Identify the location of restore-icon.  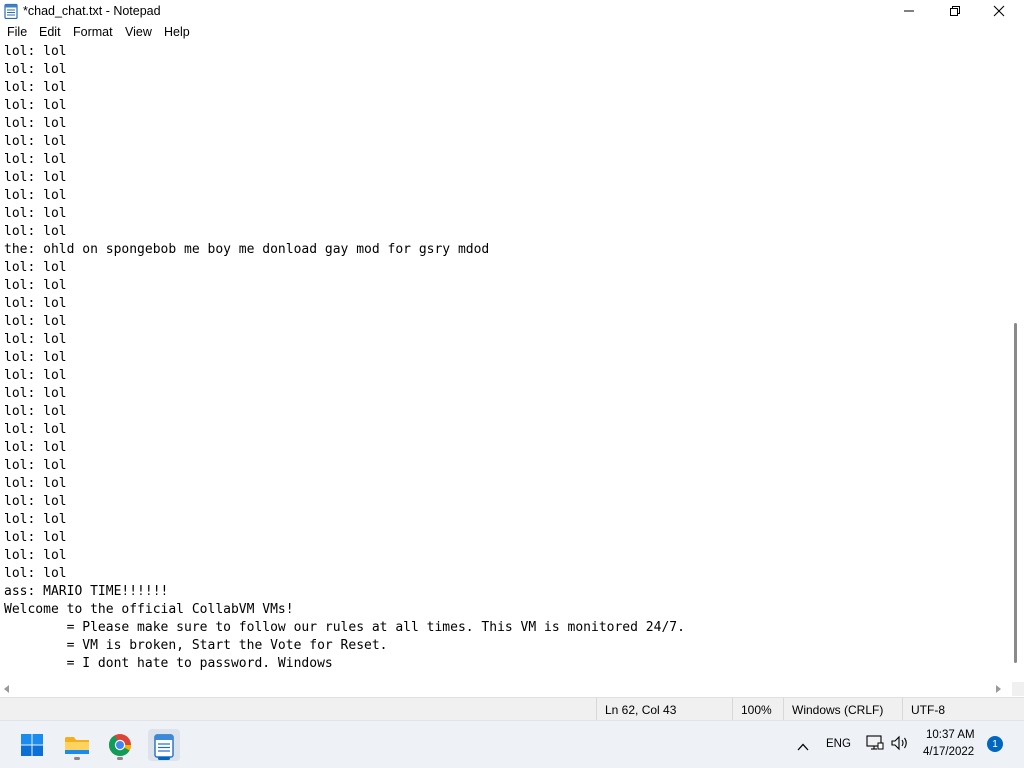
(955, 11).